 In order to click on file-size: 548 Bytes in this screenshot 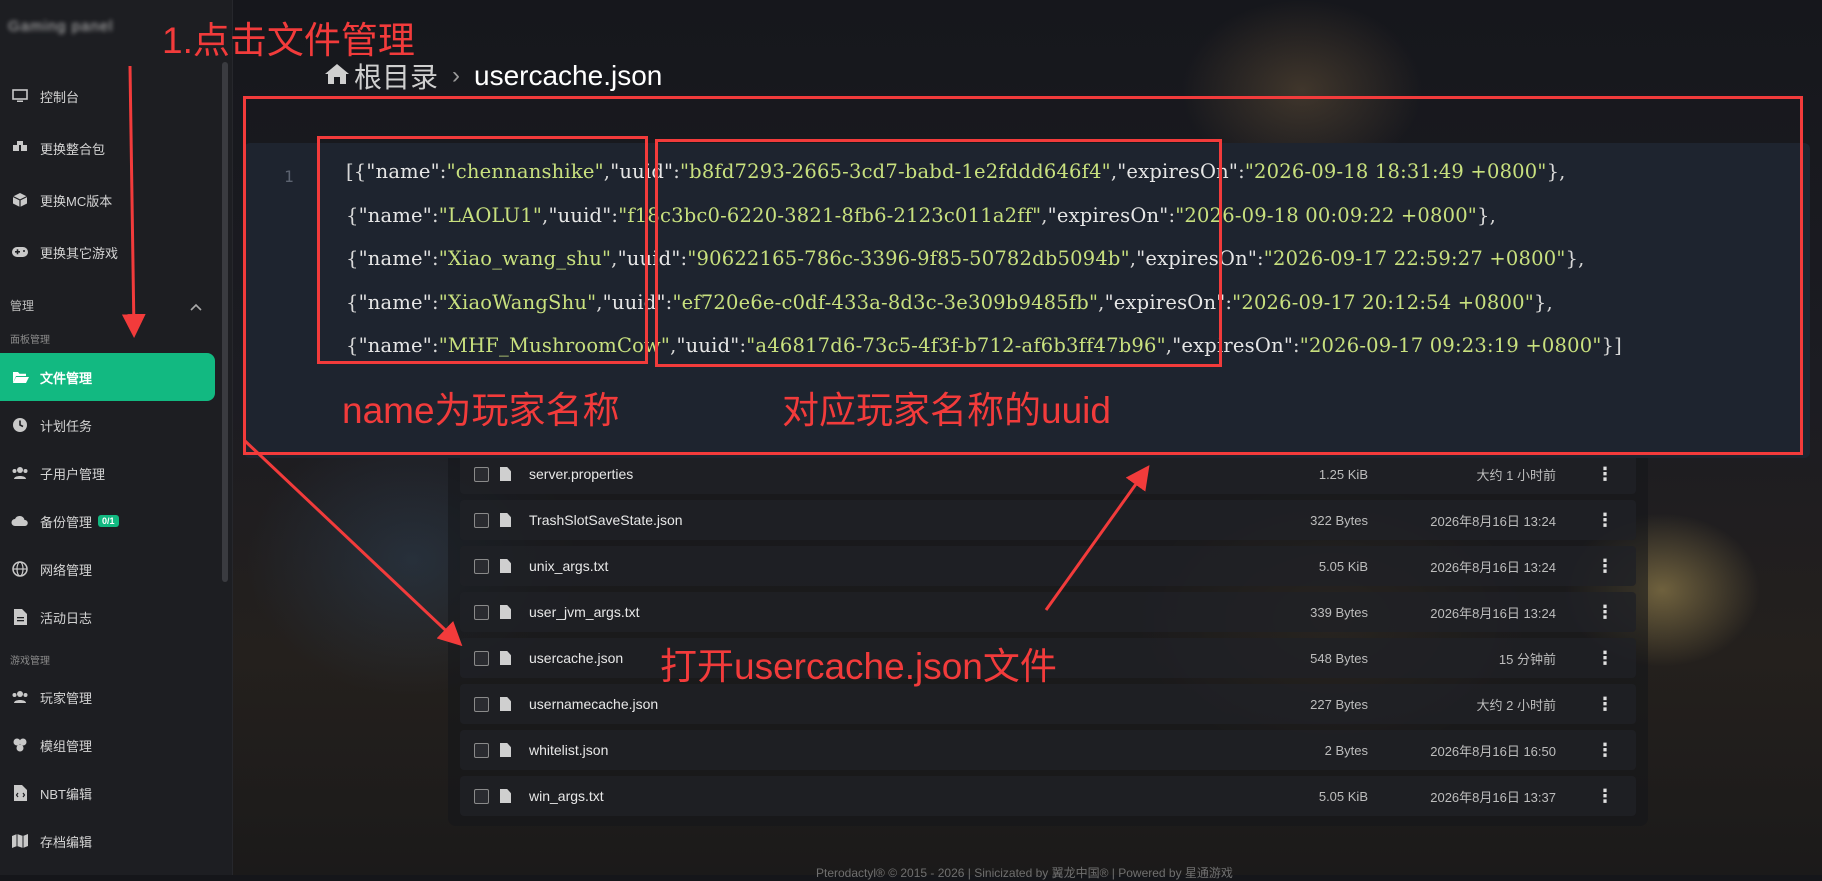, I will do `click(1339, 658)`.